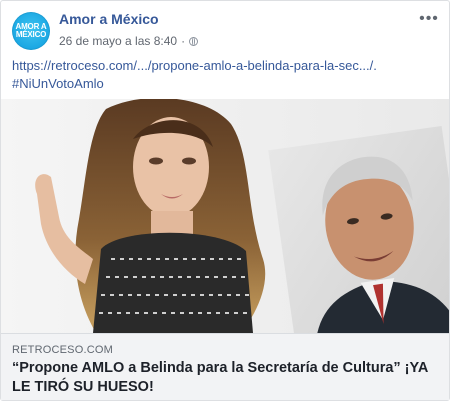 This screenshot has height=401, width=450. What do you see at coordinates (118, 41) in the screenshot?
I see `post-timestamp: 26 de mayo a las 8:40` at bounding box center [118, 41].